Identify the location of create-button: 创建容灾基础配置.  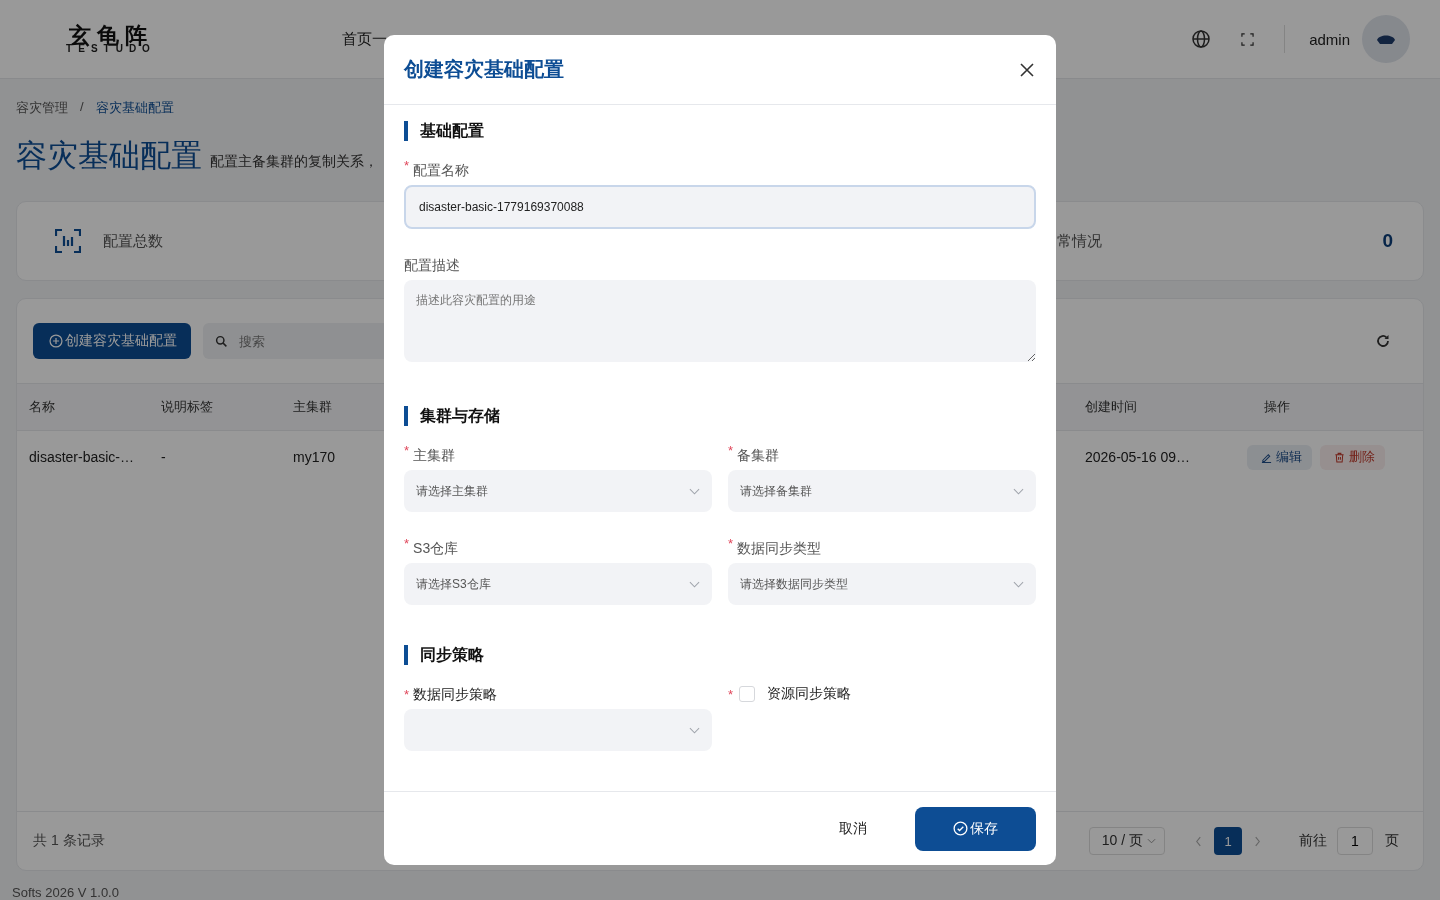
(112, 341).